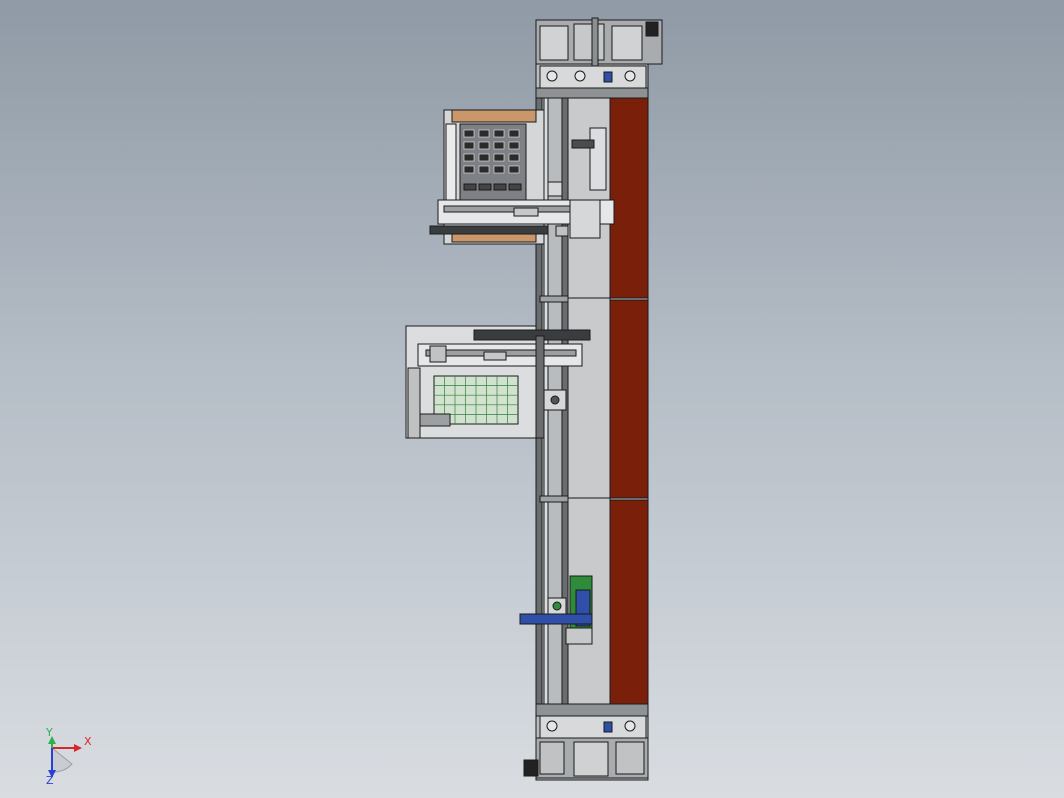 The image size is (1064, 798). What do you see at coordinates (552, 758) in the screenshot?
I see `bottom-bracket-left` at bounding box center [552, 758].